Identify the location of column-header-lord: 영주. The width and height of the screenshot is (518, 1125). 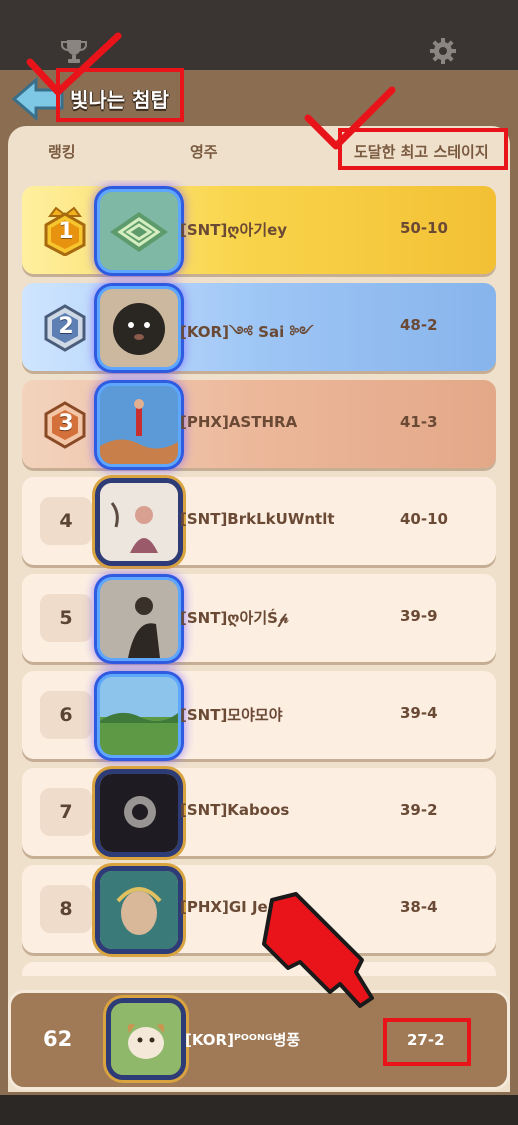
(204, 152).